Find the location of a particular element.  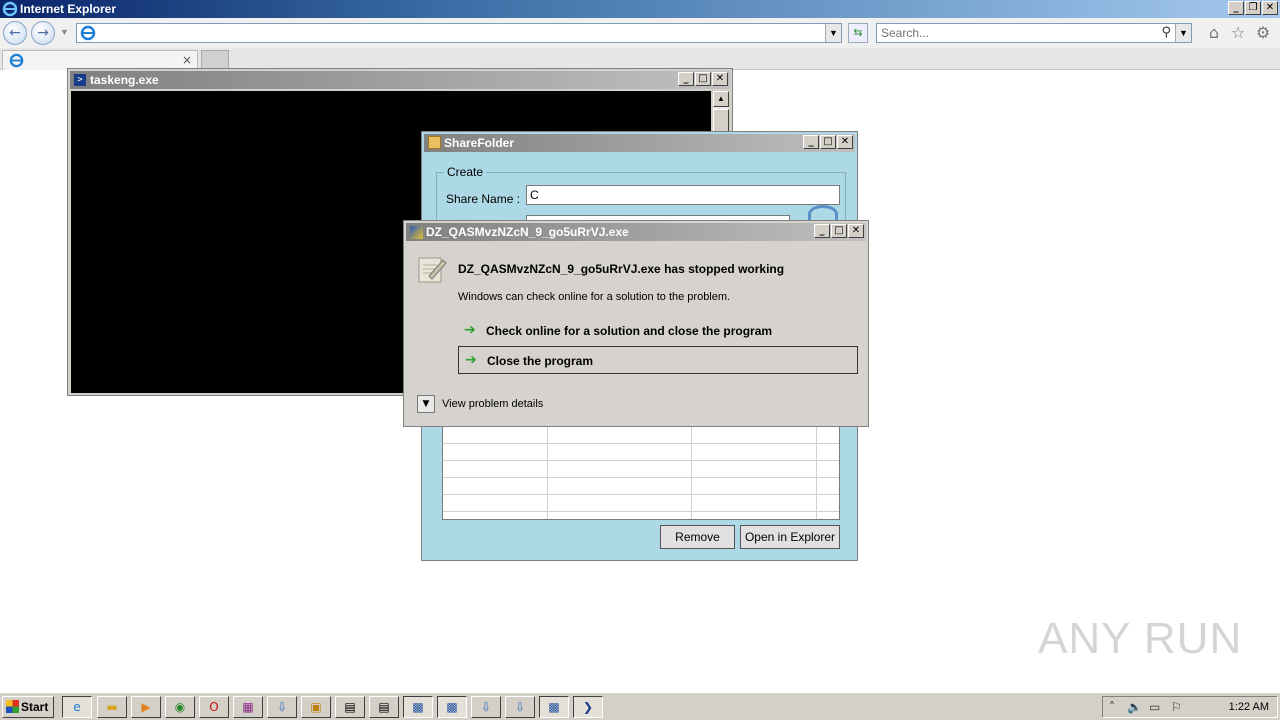

back-button: ← is located at coordinates (15, 33).